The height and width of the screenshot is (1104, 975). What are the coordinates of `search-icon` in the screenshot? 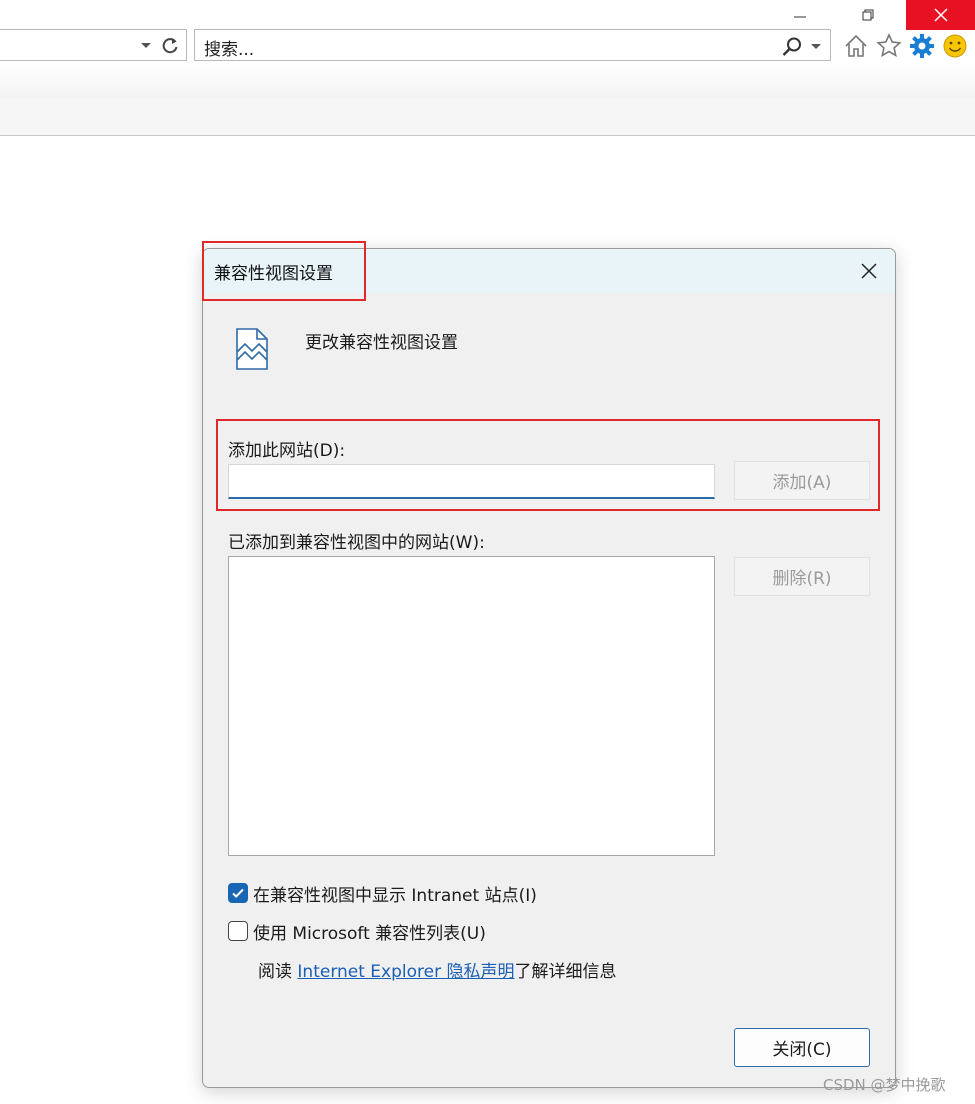 It's located at (792, 47).